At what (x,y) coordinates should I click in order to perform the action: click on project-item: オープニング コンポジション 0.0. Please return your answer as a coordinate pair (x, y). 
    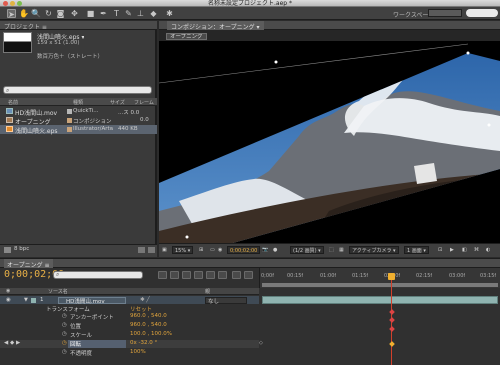
    Looking at the image, I should click on (78, 121).